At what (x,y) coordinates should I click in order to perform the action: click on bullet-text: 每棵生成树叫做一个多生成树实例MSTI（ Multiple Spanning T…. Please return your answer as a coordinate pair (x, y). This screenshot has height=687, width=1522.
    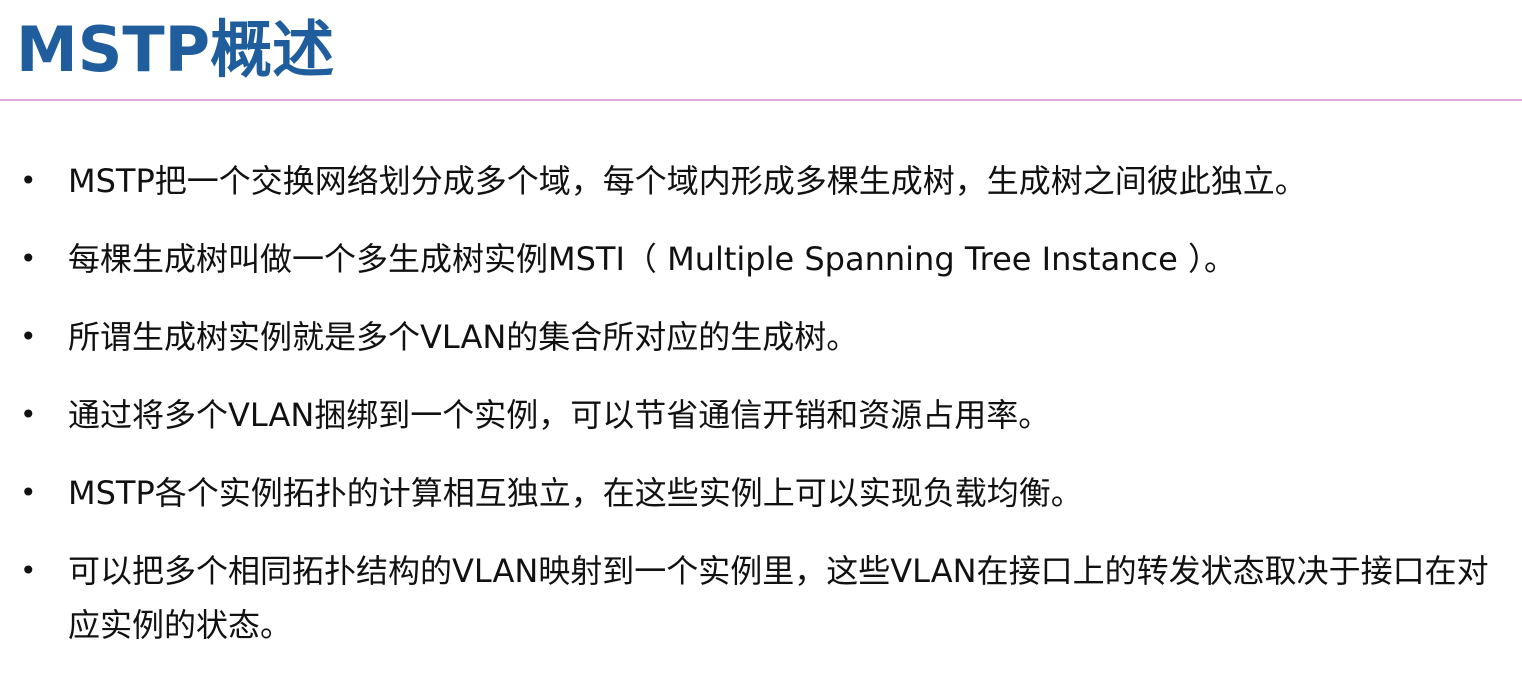
    Looking at the image, I should click on (652, 259).